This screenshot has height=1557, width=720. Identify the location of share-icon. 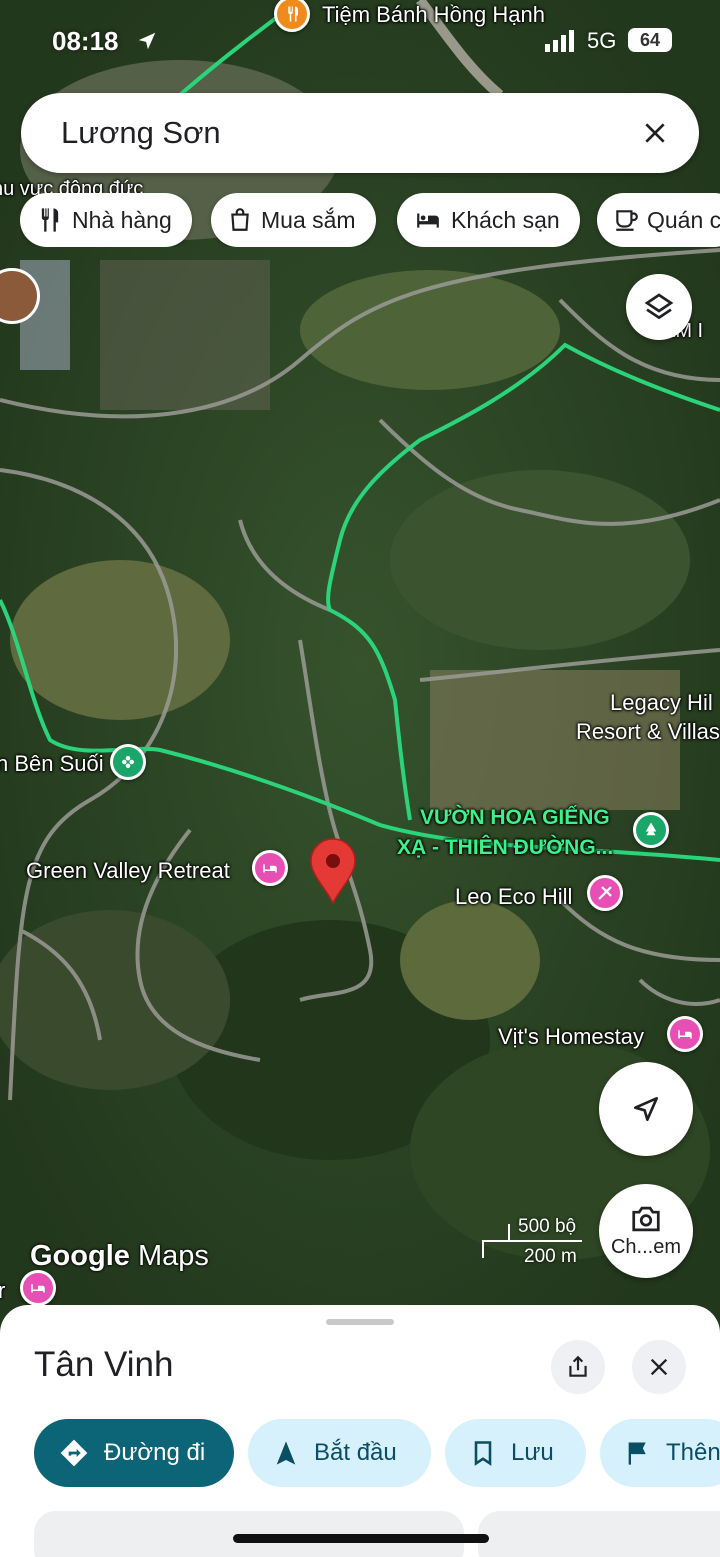
(578, 1366).